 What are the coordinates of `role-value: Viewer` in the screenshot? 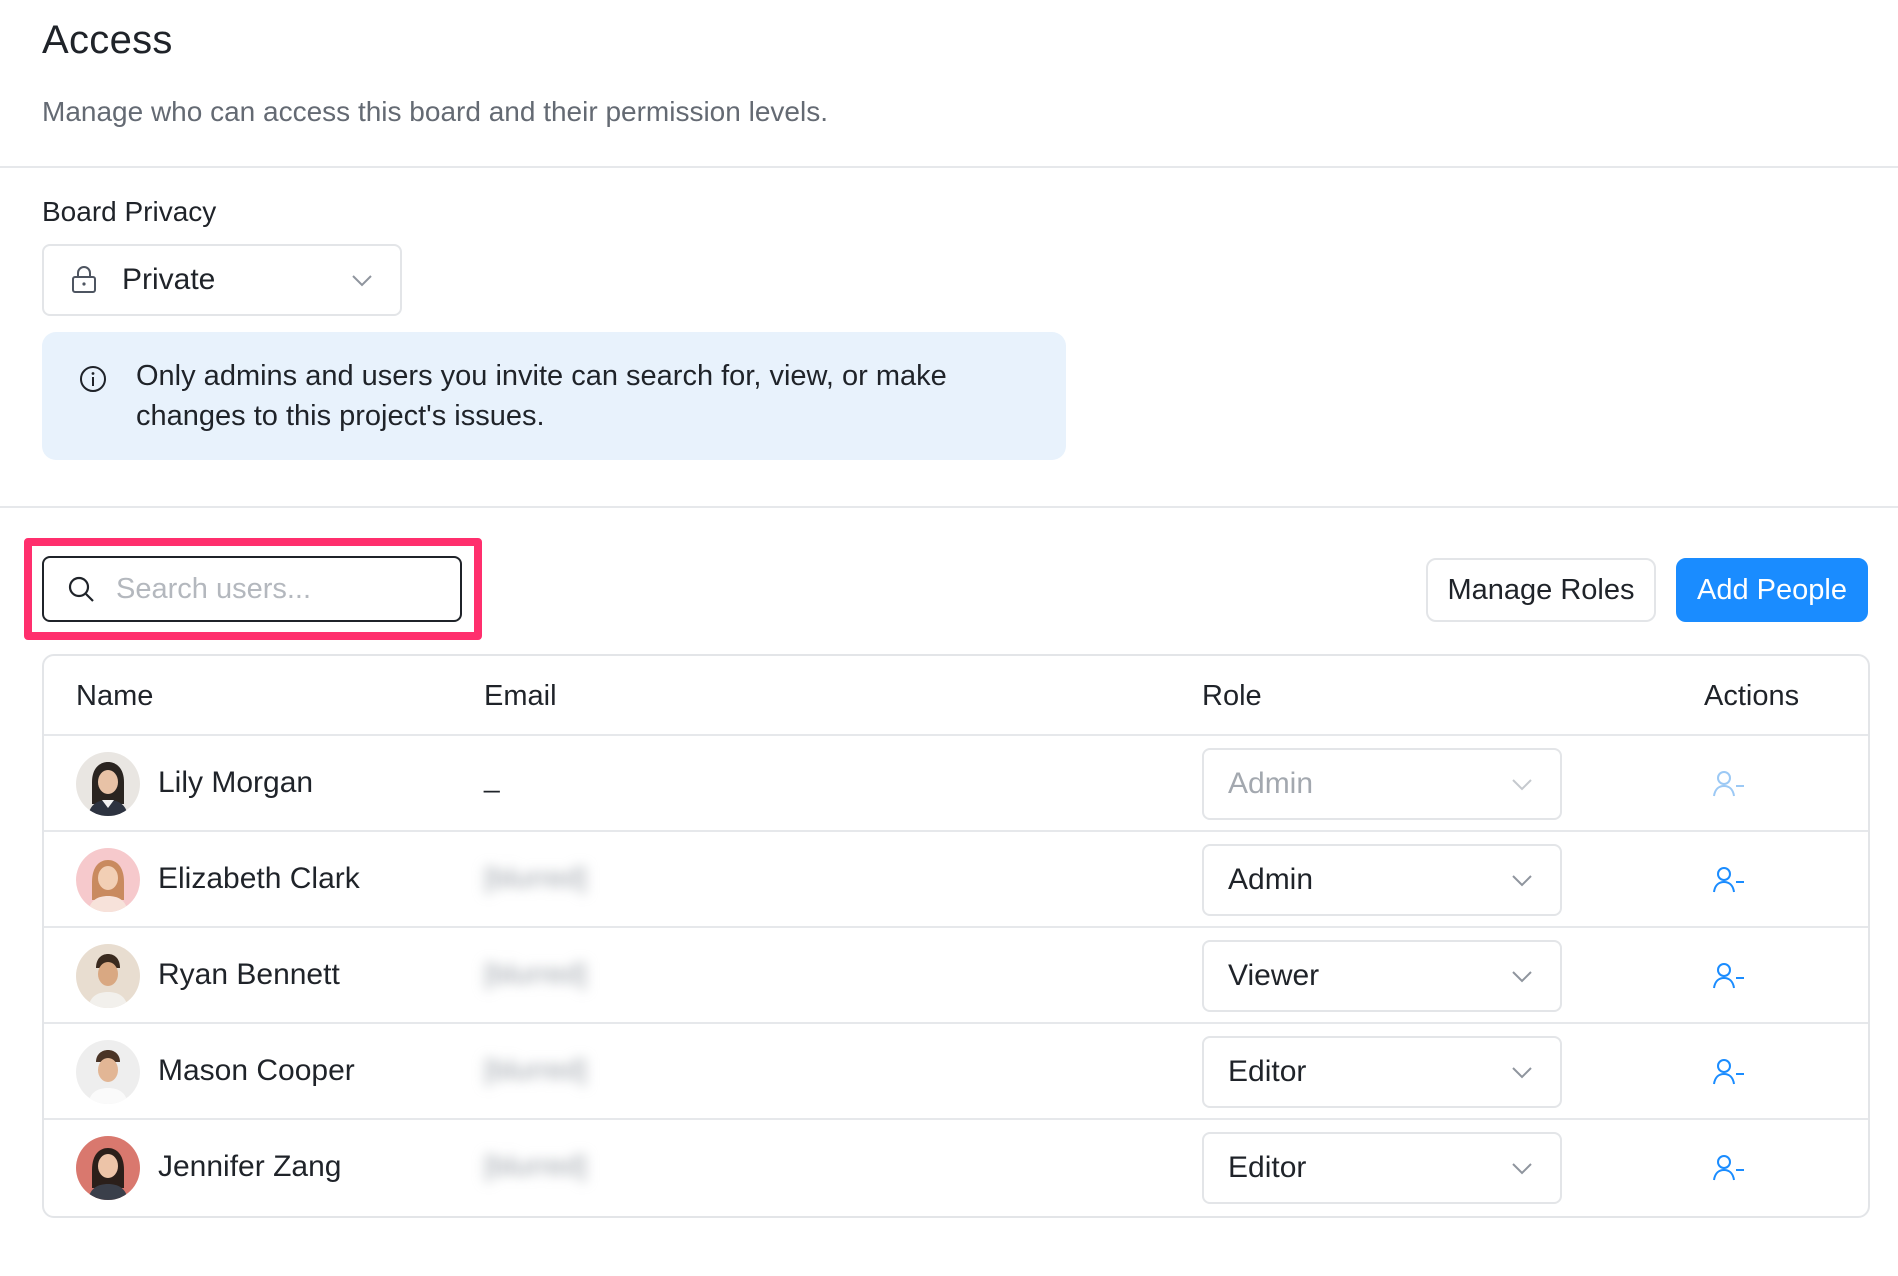 It's located at (1274, 975).